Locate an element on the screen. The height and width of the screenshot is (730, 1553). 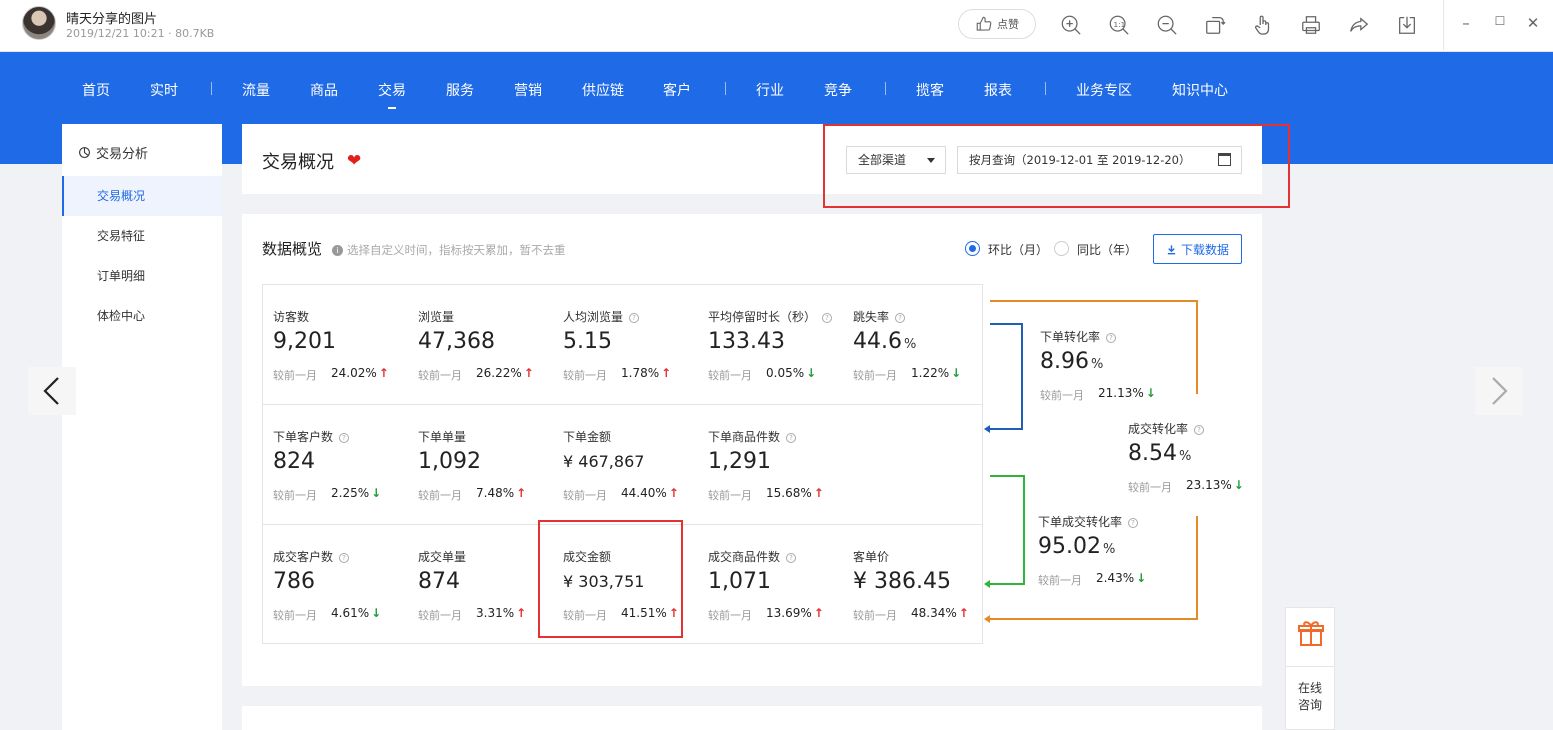
nav-item: 行业 is located at coordinates (770, 90).